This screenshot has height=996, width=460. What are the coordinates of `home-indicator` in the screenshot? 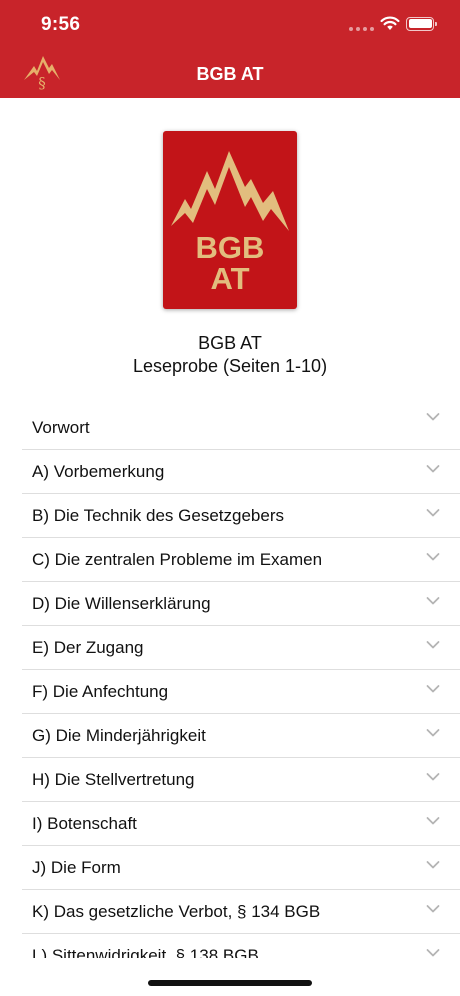 It's located at (230, 983).